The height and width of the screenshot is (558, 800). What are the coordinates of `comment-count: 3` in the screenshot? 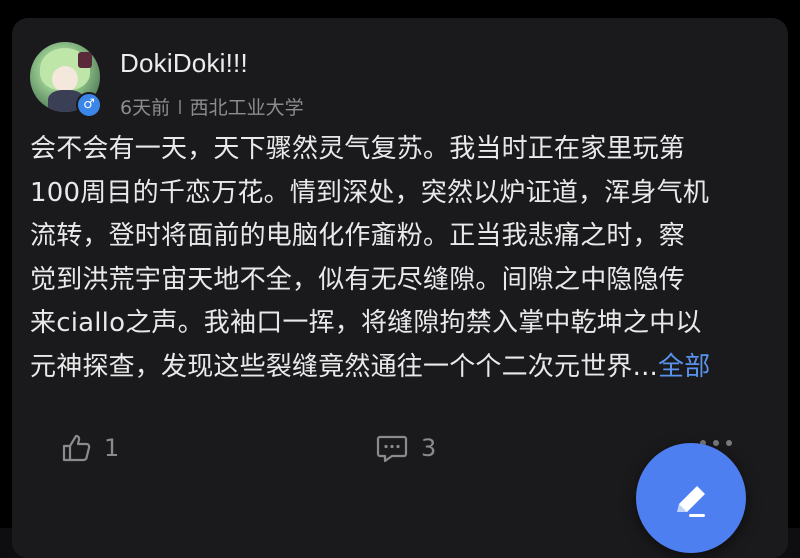 It's located at (429, 448).